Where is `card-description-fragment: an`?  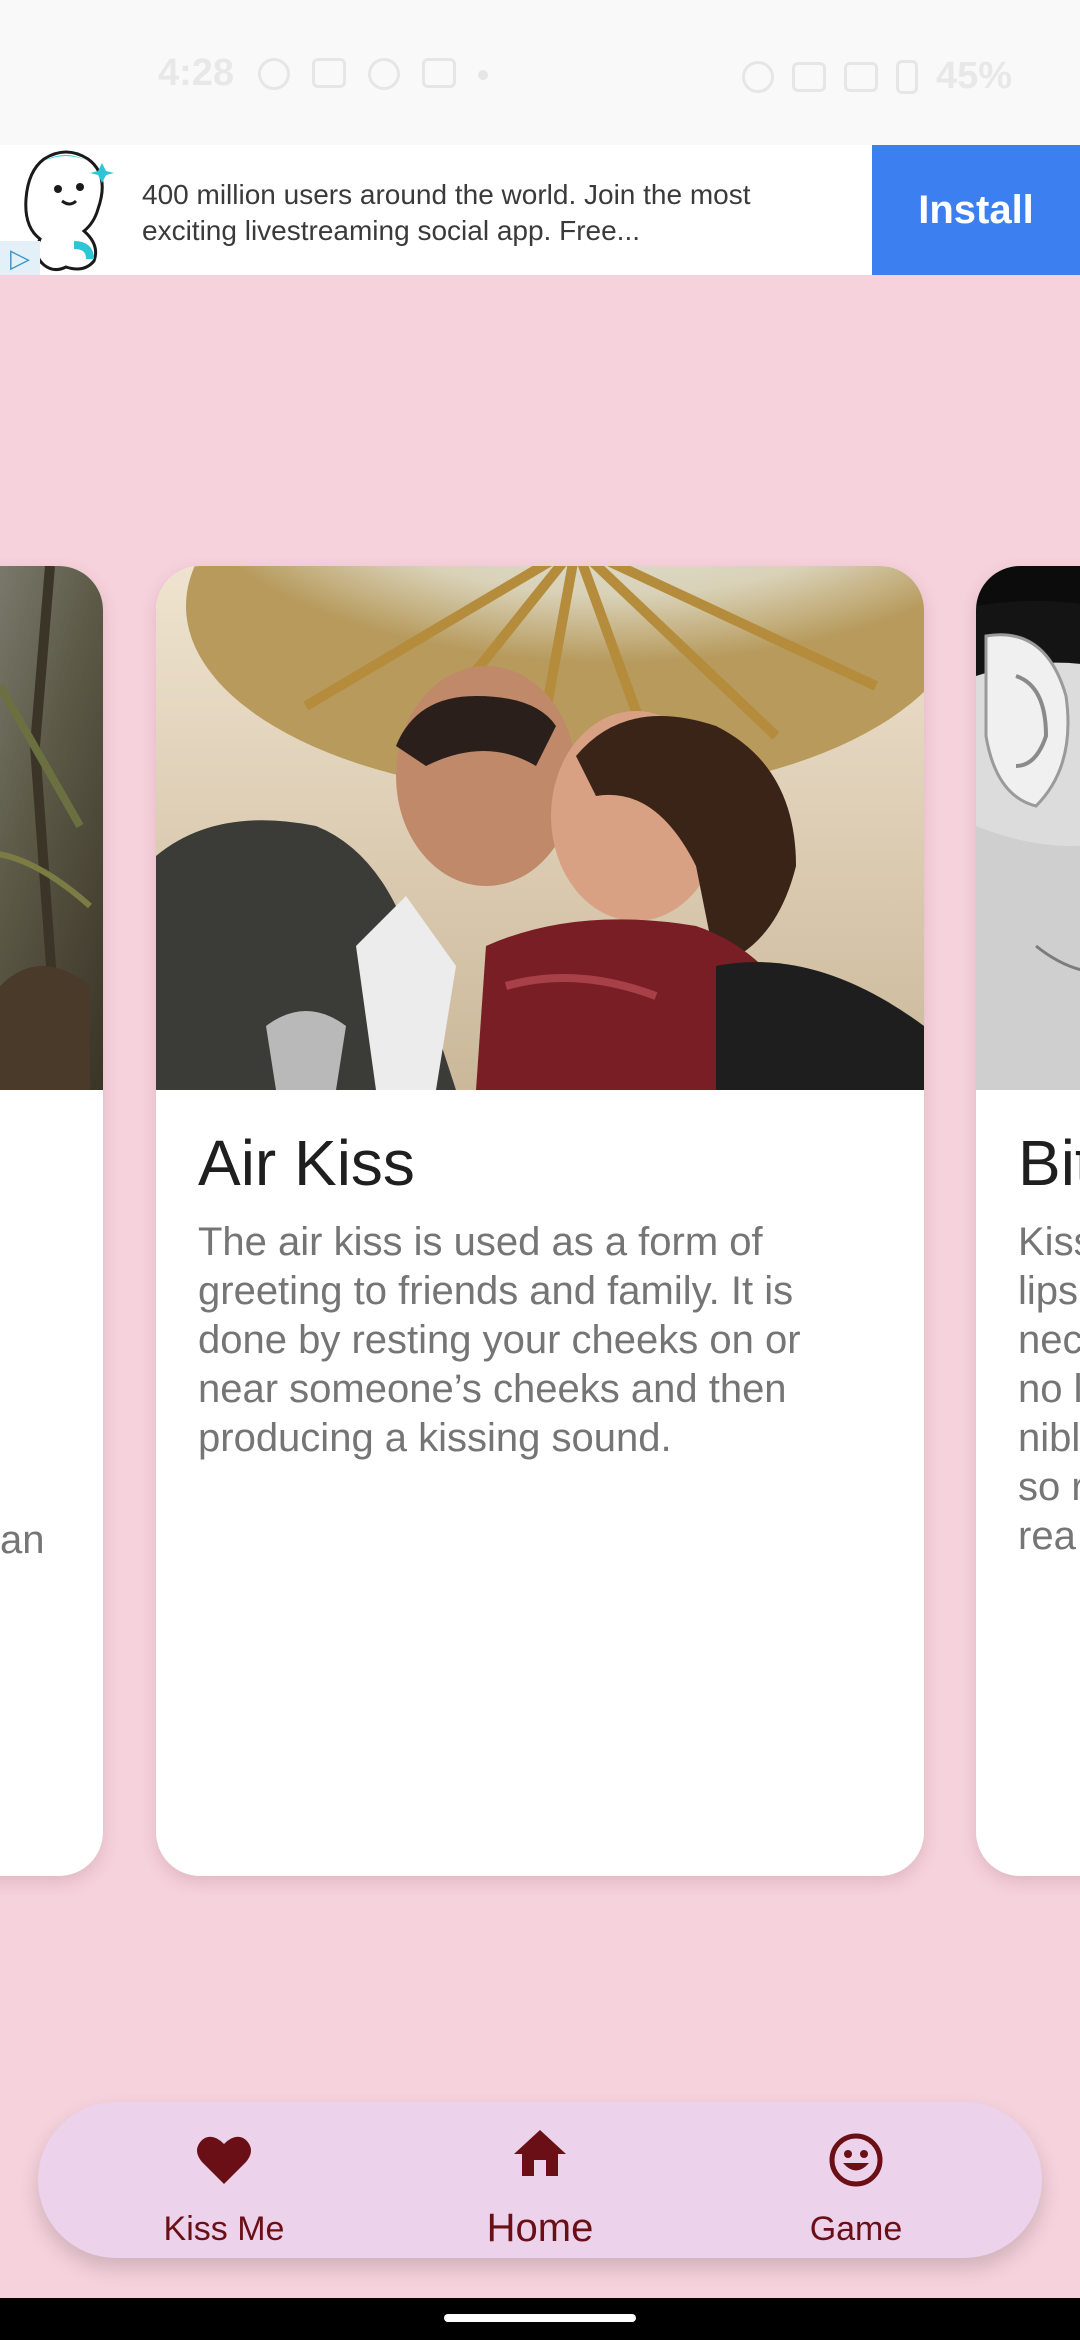 card-description-fragment: an is located at coordinates (22, 1540).